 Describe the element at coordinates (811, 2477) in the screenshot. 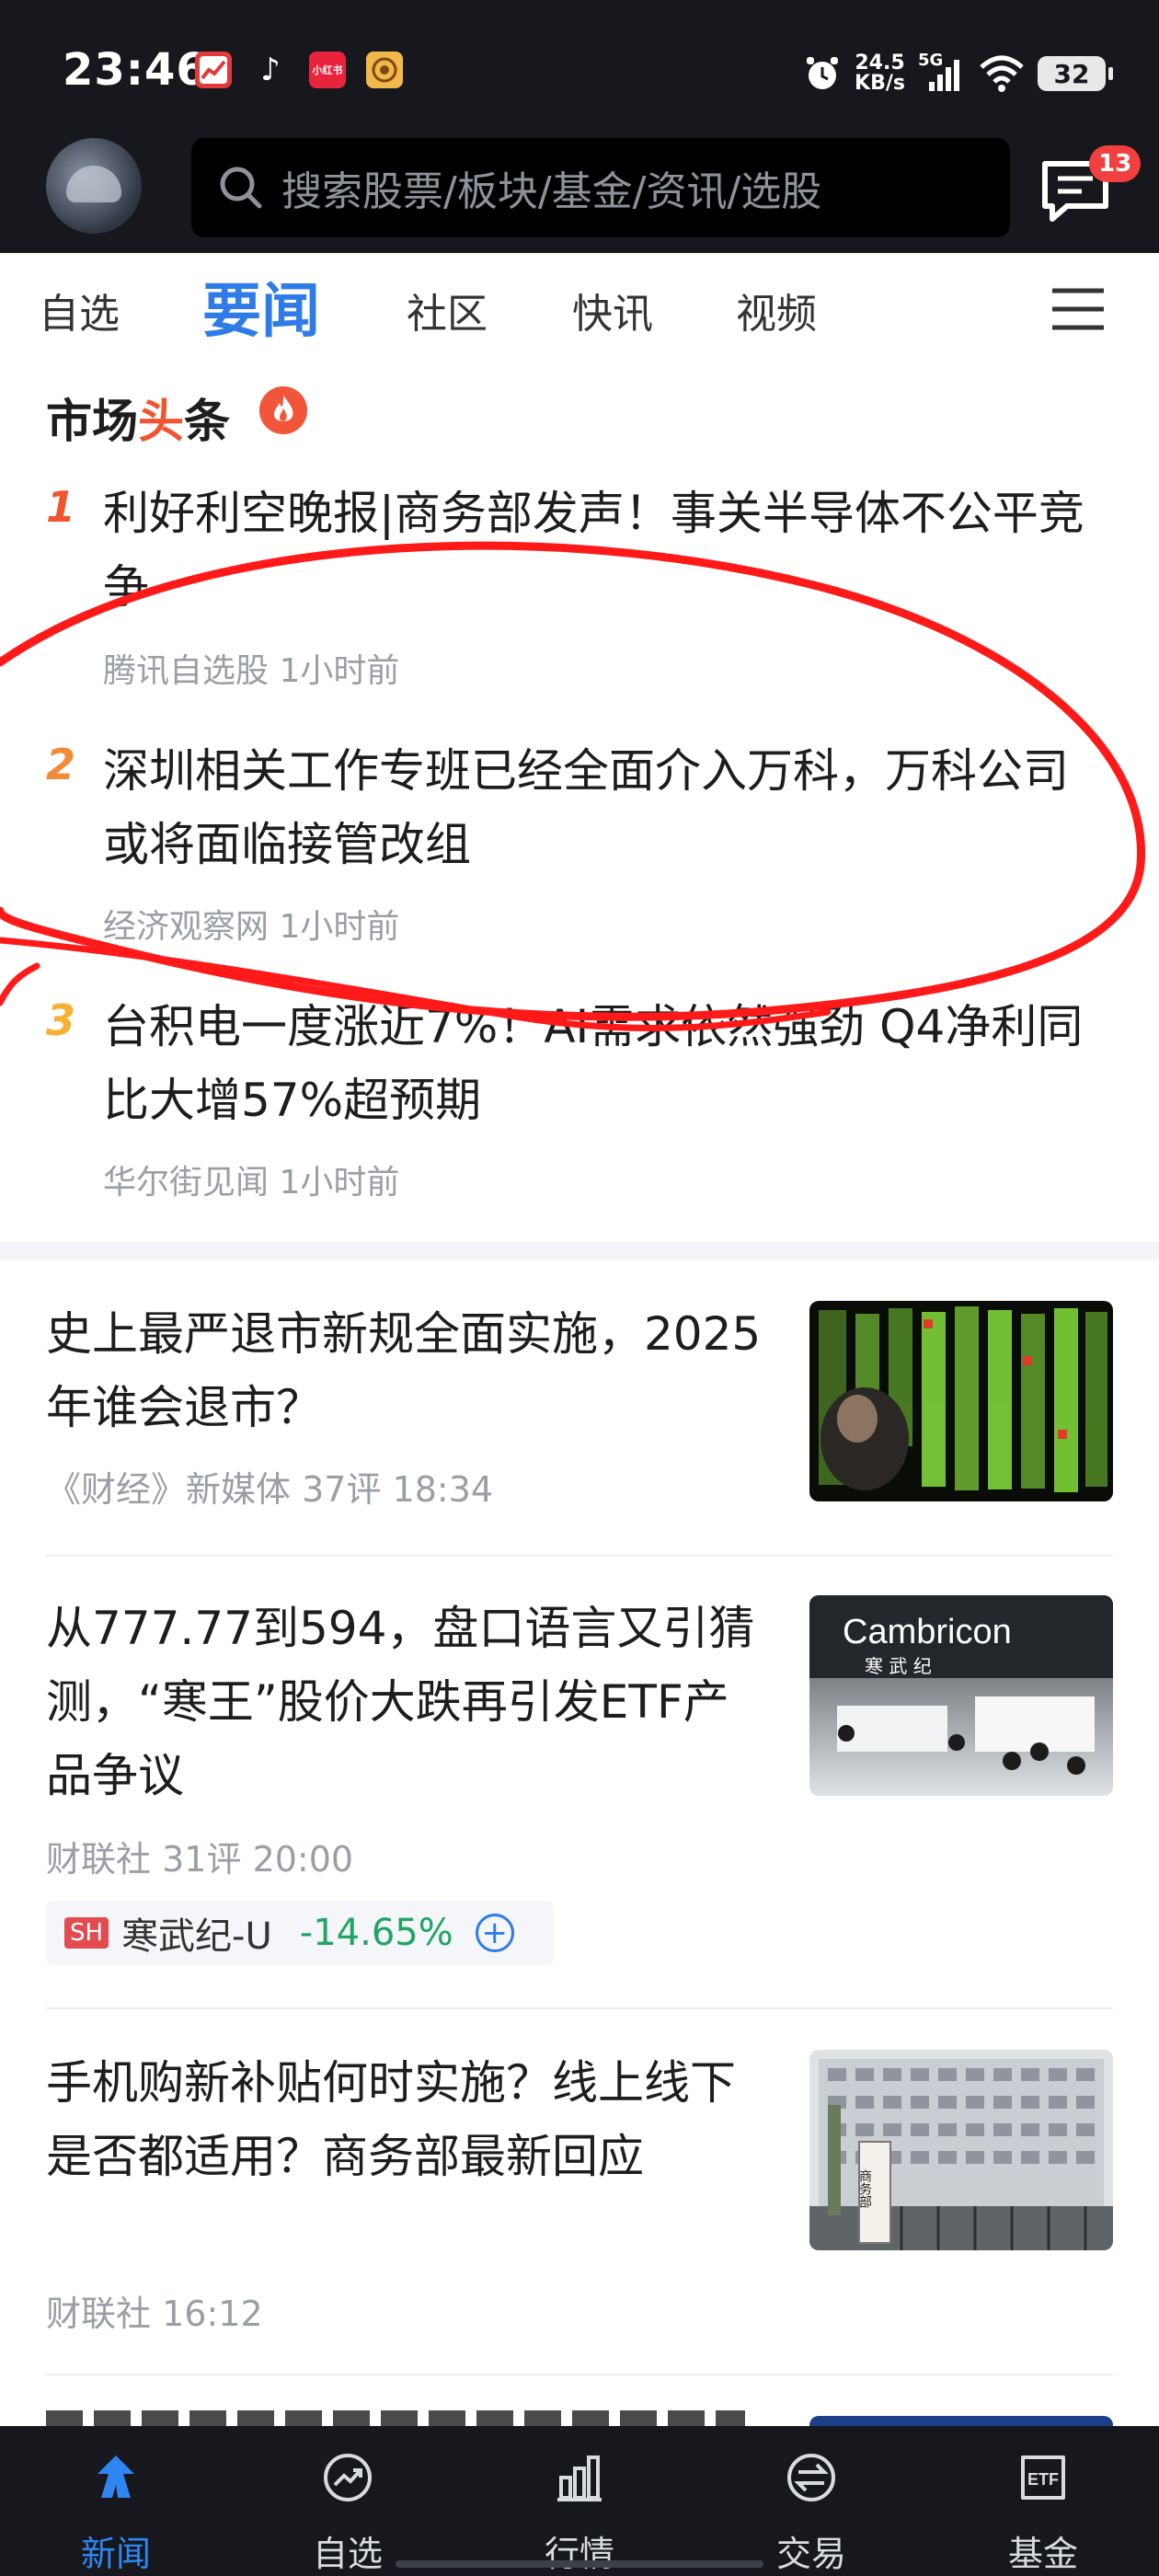

I see `trade-icon` at that location.